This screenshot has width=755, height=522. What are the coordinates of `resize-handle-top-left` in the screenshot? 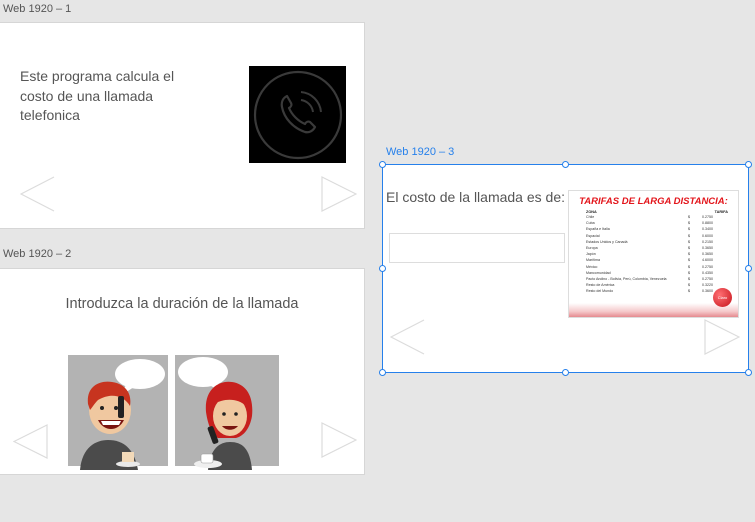 It's located at (382, 164).